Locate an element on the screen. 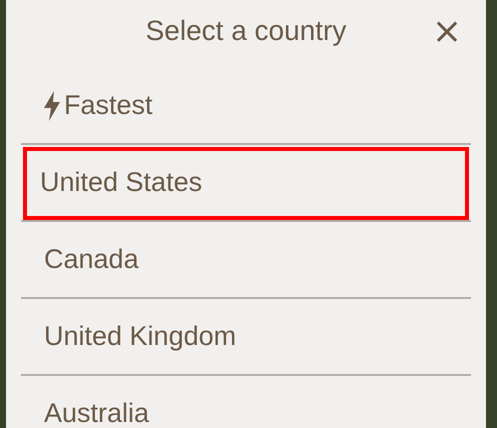 This screenshot has height=428, width=497. lightning-icon is located at coordinates (52, 105).